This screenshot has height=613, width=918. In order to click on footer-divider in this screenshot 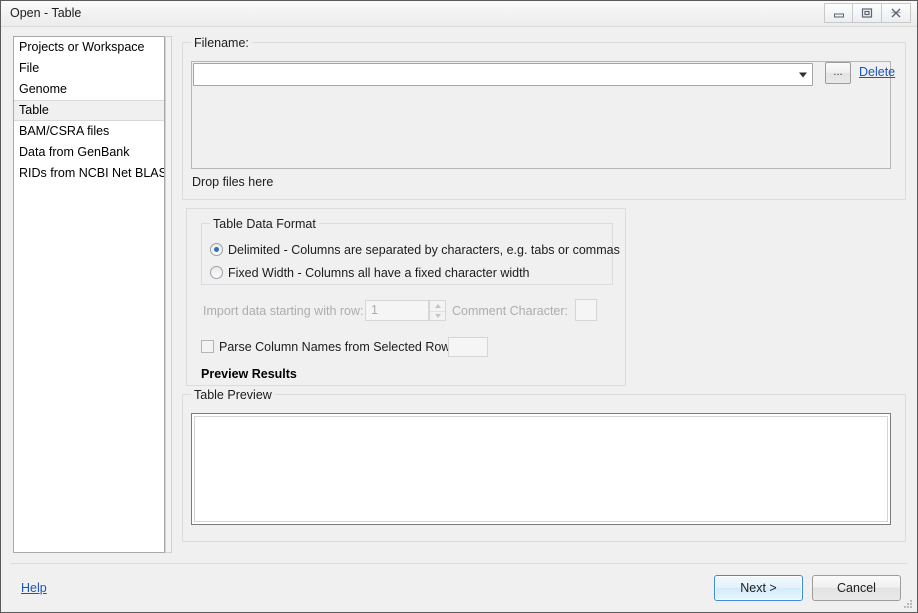, I will do `click(459, 563)`.